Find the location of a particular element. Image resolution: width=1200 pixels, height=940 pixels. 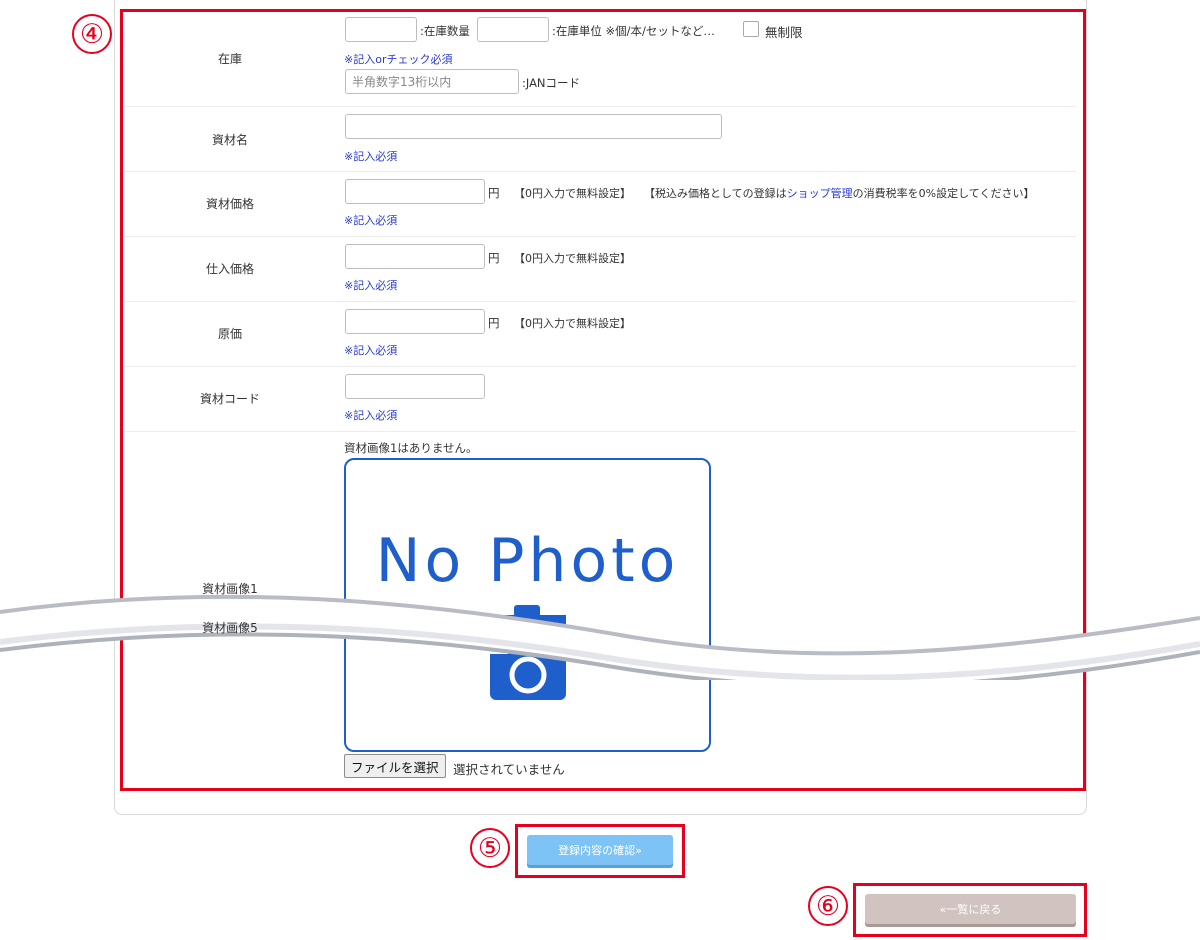

stock-required-note: ※記入orチェック必須 is located at coordinates (398, 59).